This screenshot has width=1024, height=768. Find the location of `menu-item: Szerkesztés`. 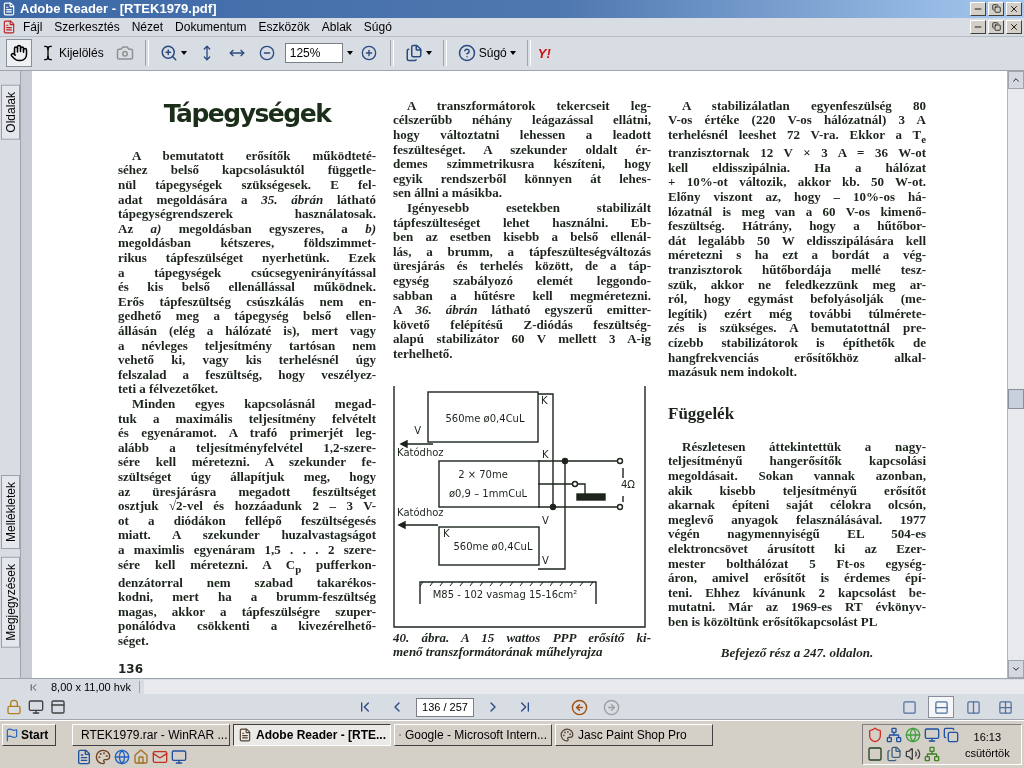

menu-item: Szerkesztés is located at coordinates (87, 26).